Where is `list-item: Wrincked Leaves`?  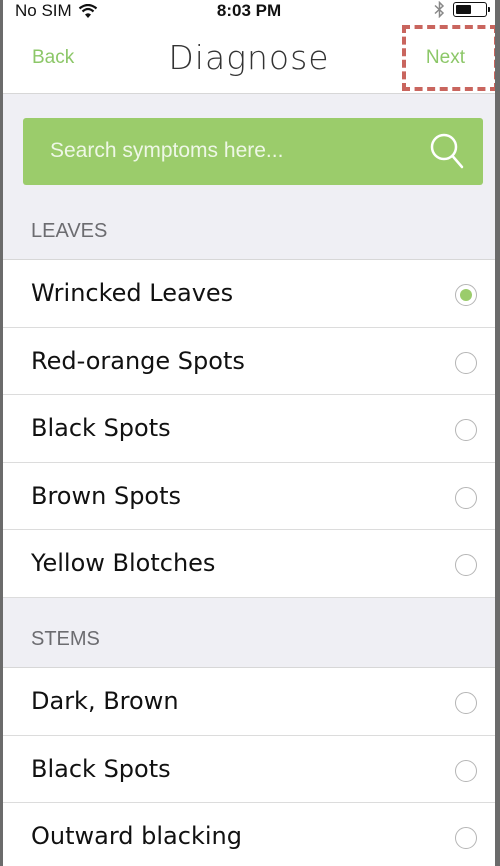
list-item: Wrincked Leaves is located at coordinates (249, 294).